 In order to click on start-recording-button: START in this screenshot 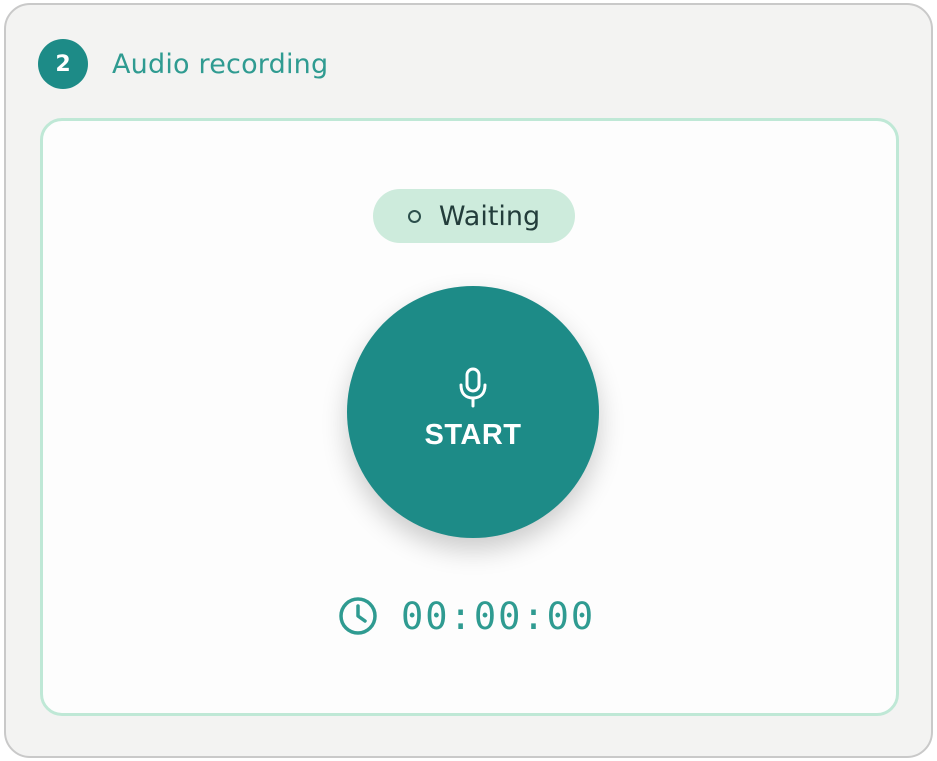, I will do `click(473, 412)`.